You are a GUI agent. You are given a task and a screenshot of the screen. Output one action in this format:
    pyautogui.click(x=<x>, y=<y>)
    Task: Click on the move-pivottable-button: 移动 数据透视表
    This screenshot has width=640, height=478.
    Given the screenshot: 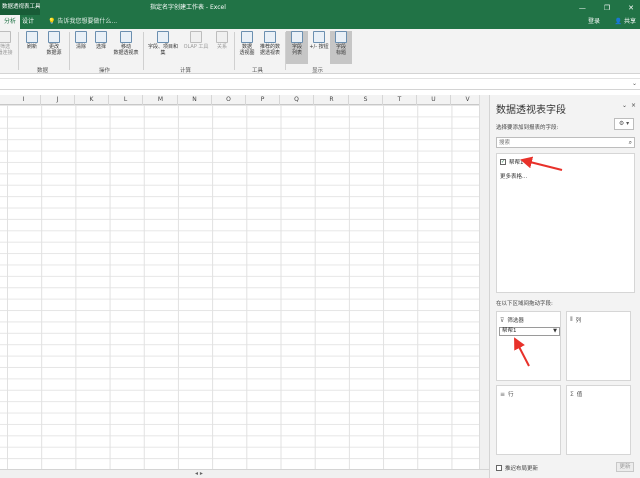 What is the action you would take?
    pyautogui.click(x=126, y=43)
    